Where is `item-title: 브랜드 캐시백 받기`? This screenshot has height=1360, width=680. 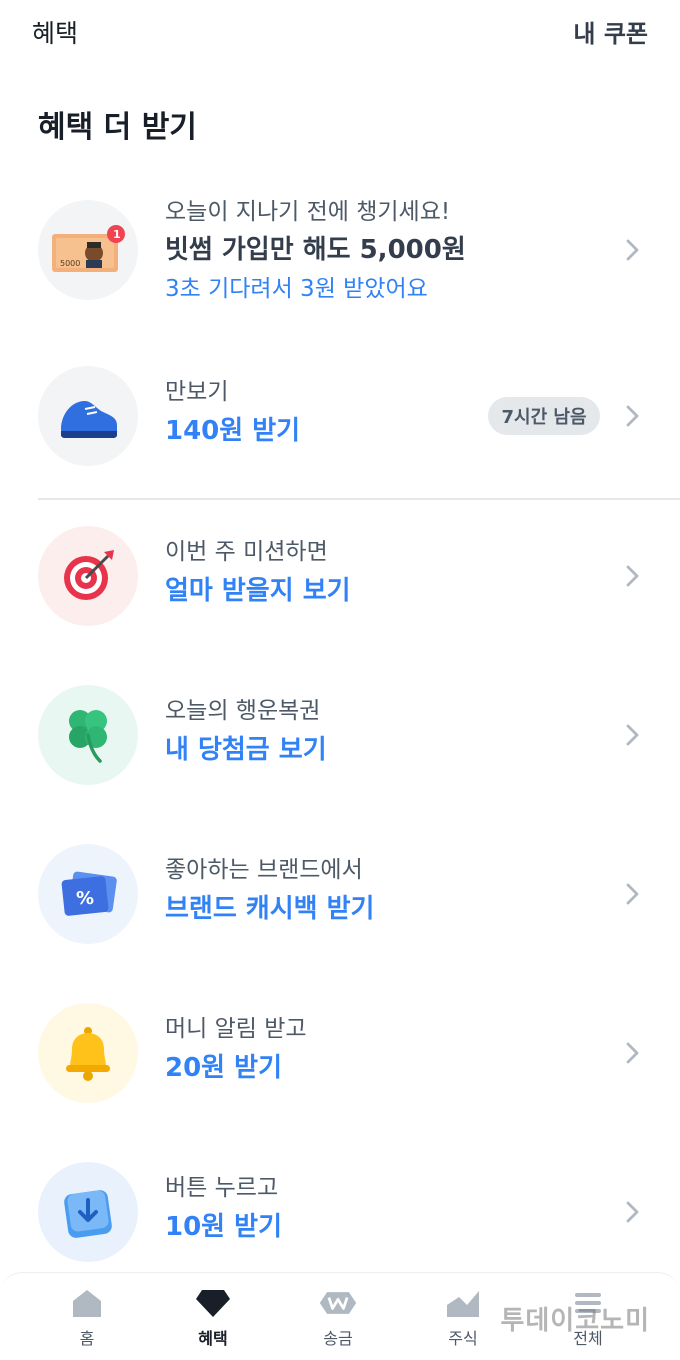 item-title: 브랜드 캐시백 받기 is located at coordinates (270, 909).